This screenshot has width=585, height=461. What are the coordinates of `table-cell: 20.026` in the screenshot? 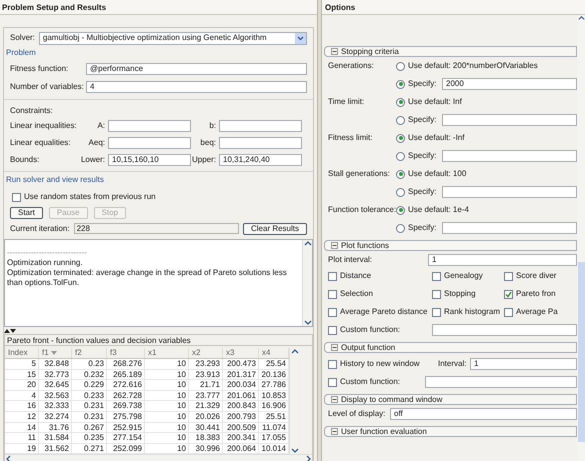 It's located at (206, 417).